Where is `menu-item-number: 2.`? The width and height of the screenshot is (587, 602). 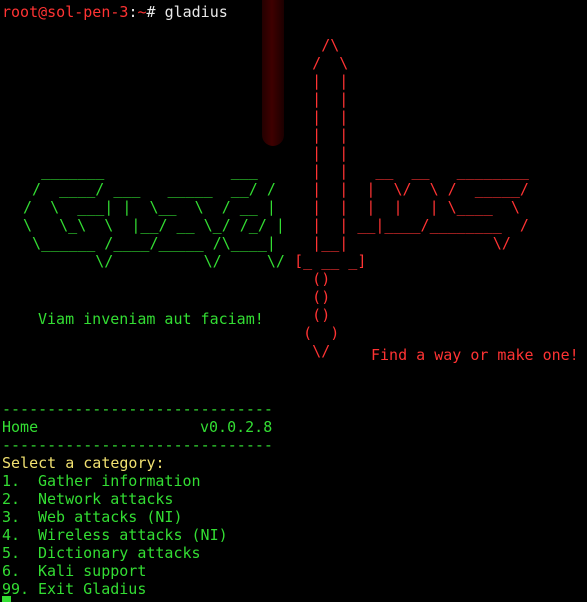 menu-item-number: 2. is located at coordinates (11, 499).